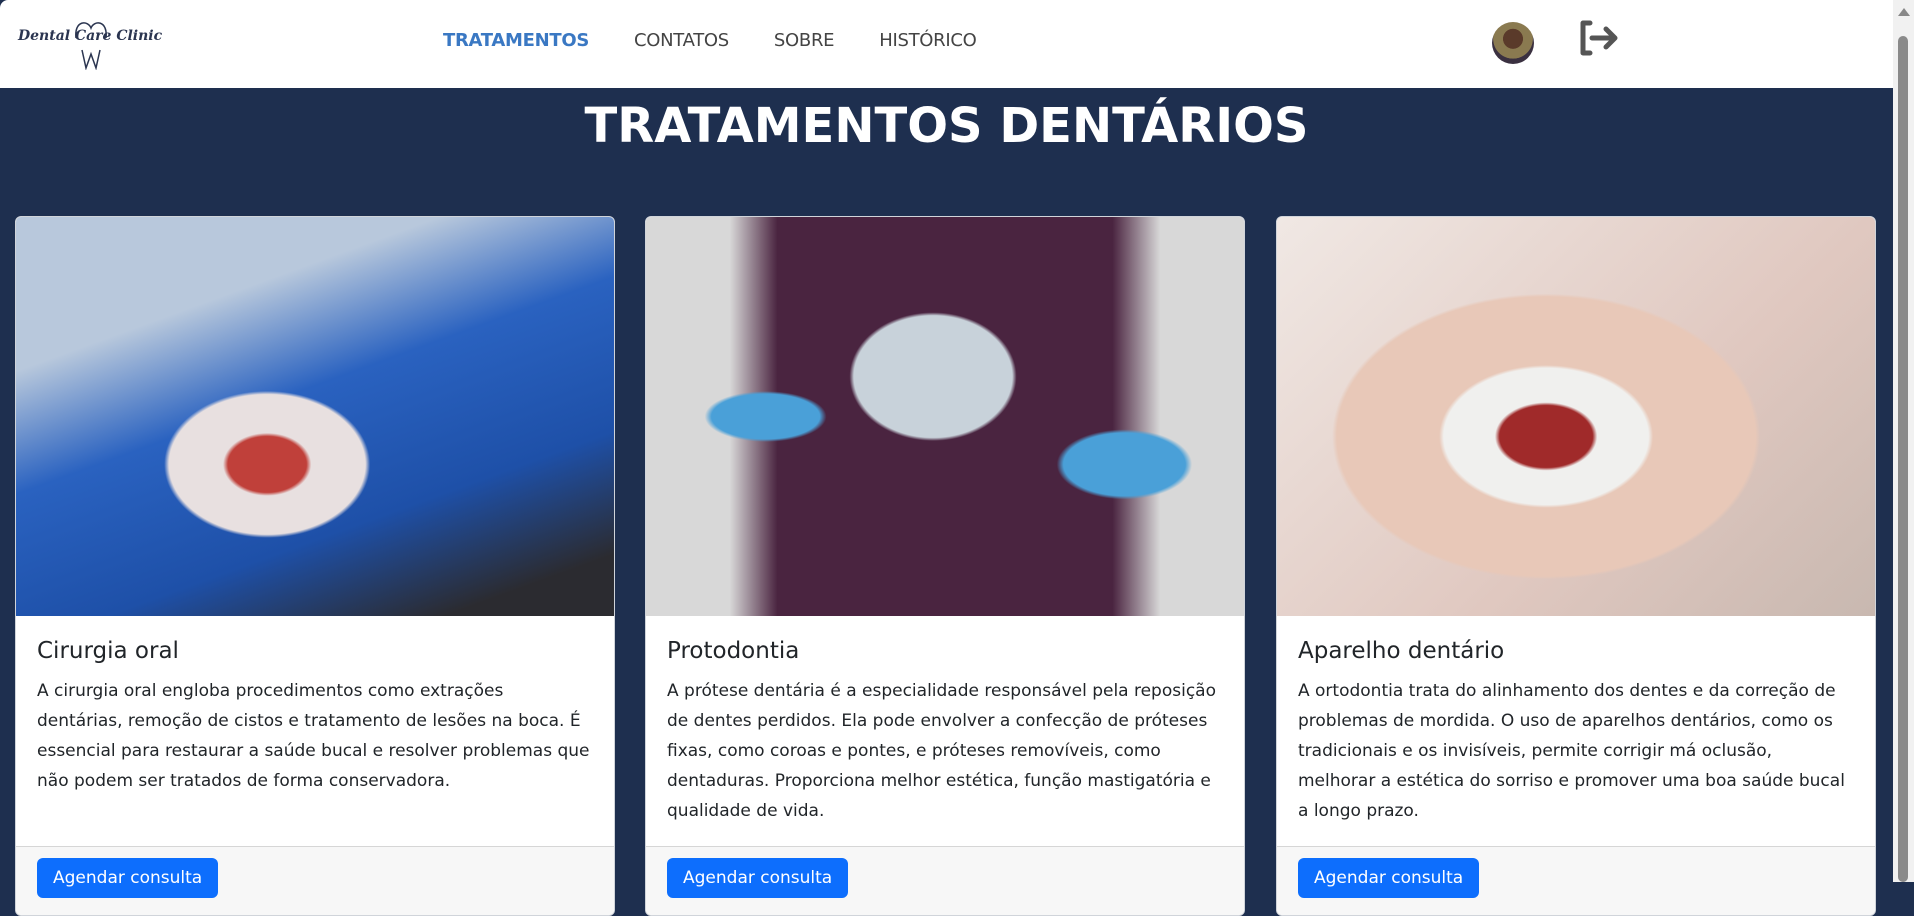 This screenshot has width=1914, height=916. I want to click on card-title: Cirurgia oral, so click(108, 651).